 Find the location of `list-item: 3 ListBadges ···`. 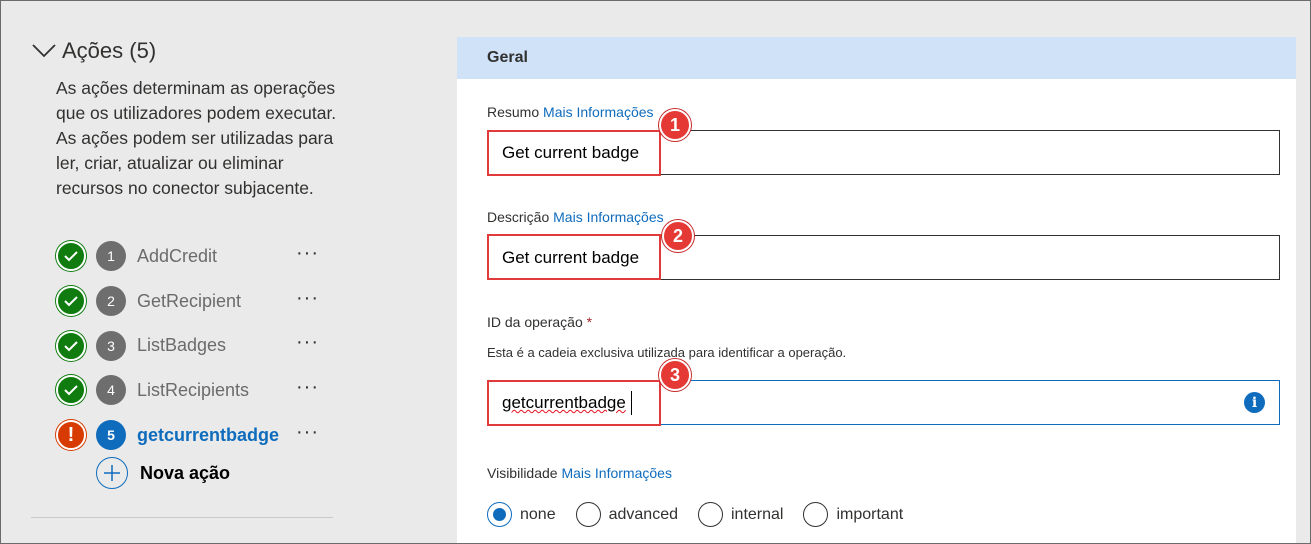

list-item: 3 ListBadges ··· is located at coordinates (191, 345).